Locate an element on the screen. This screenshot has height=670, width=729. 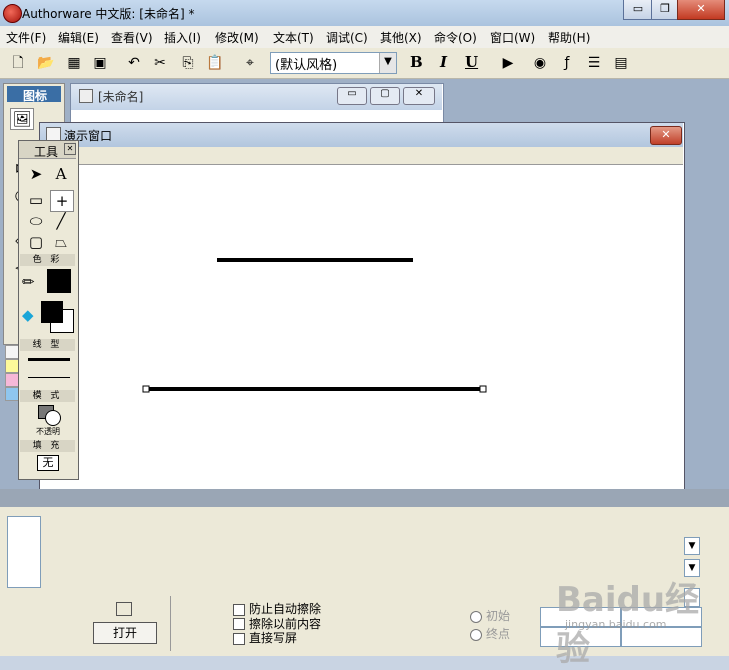
end-radio-label: 终点 is located at coordinates (498, 634).